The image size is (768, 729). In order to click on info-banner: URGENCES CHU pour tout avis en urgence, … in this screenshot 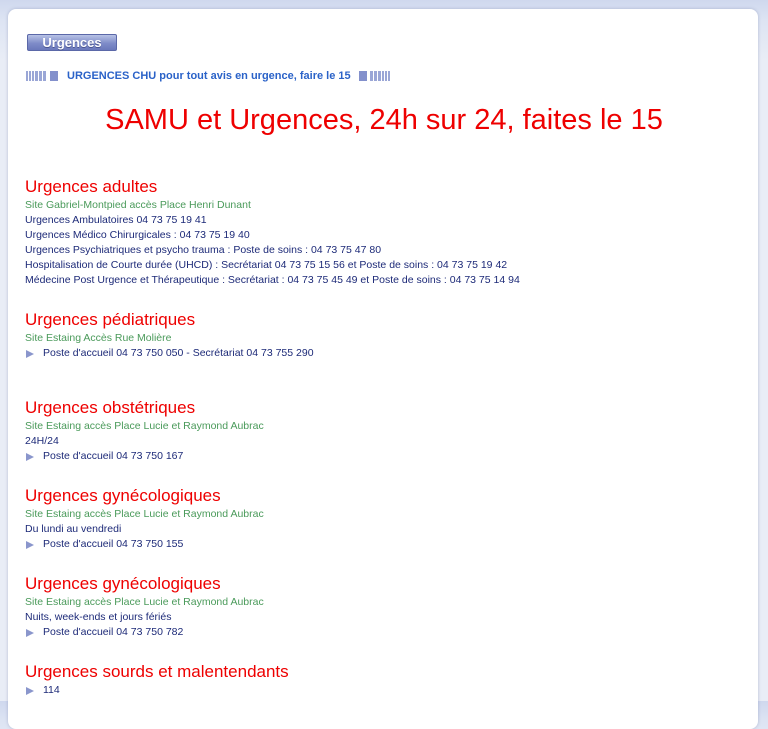, I will do `click(208, 76)`.